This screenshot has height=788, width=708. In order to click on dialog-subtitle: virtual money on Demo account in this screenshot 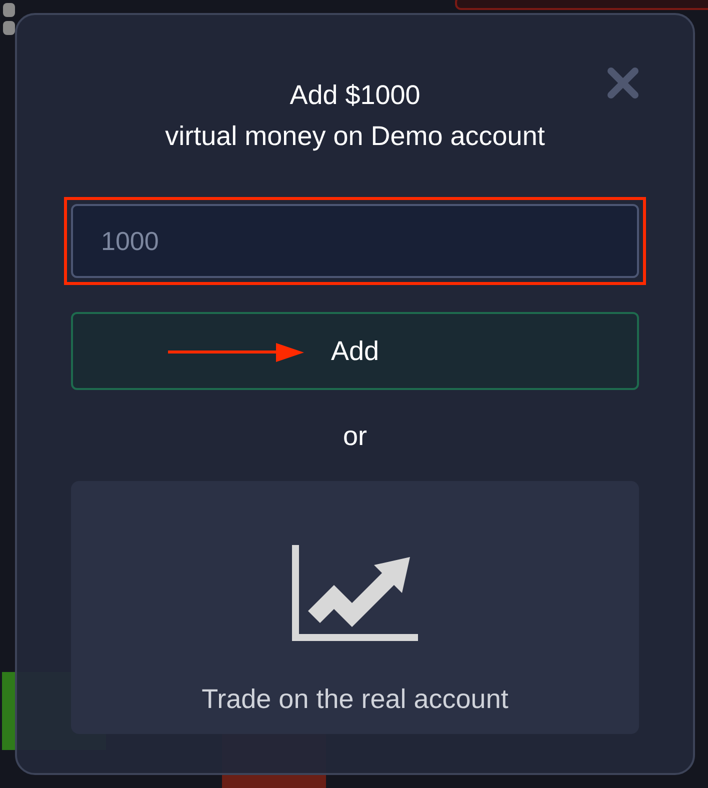, I will do `click(355, 136)`.